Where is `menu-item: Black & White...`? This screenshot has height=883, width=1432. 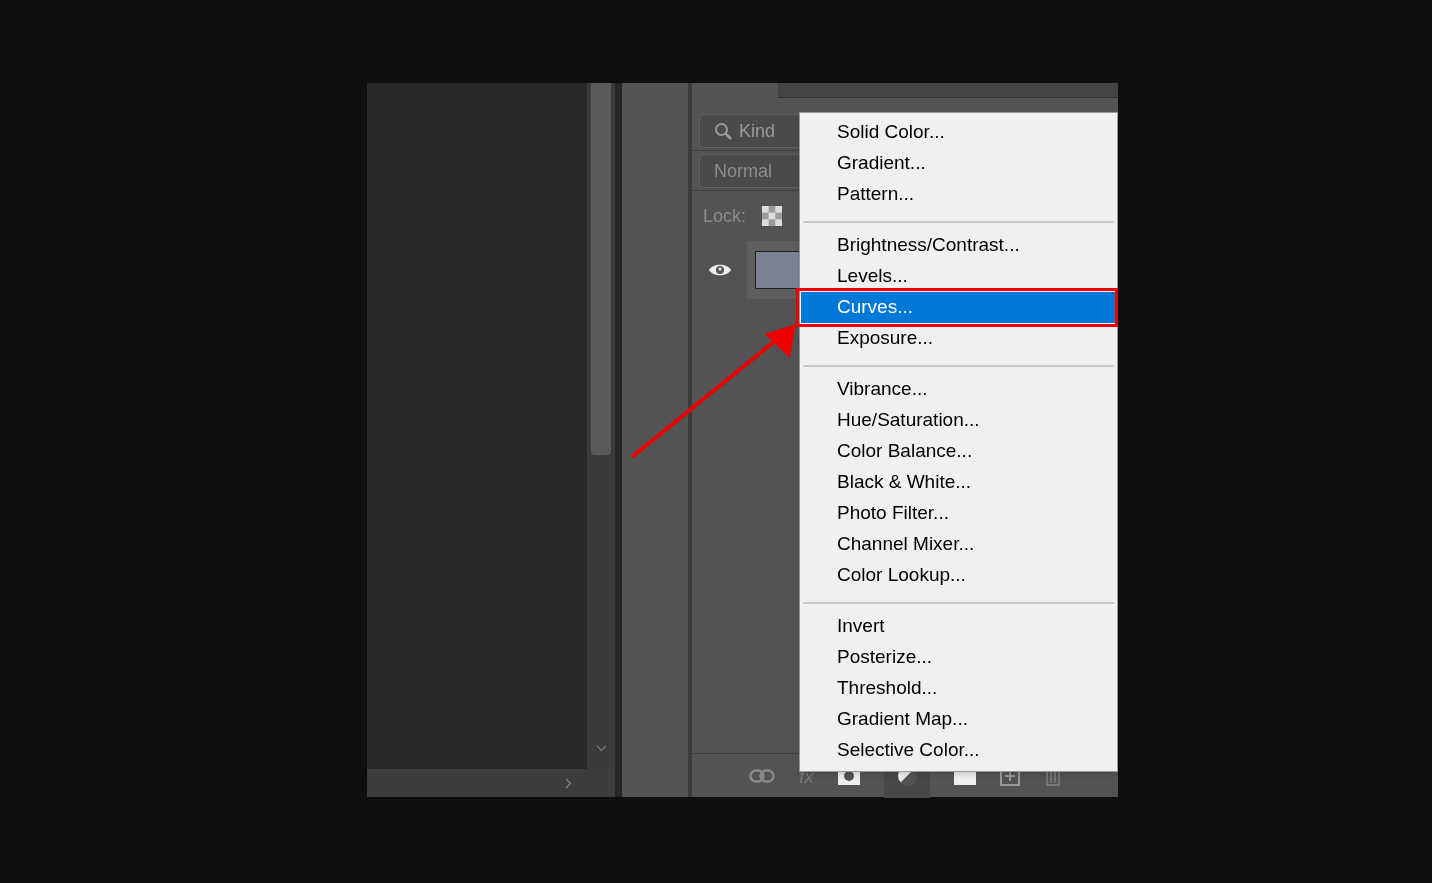 menu-item: Black & White... is located at coordinates (958, 482).